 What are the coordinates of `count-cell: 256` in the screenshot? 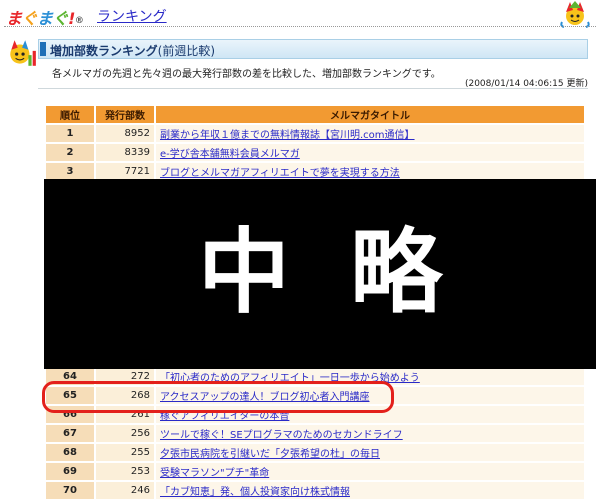 It's located at (125, 434).